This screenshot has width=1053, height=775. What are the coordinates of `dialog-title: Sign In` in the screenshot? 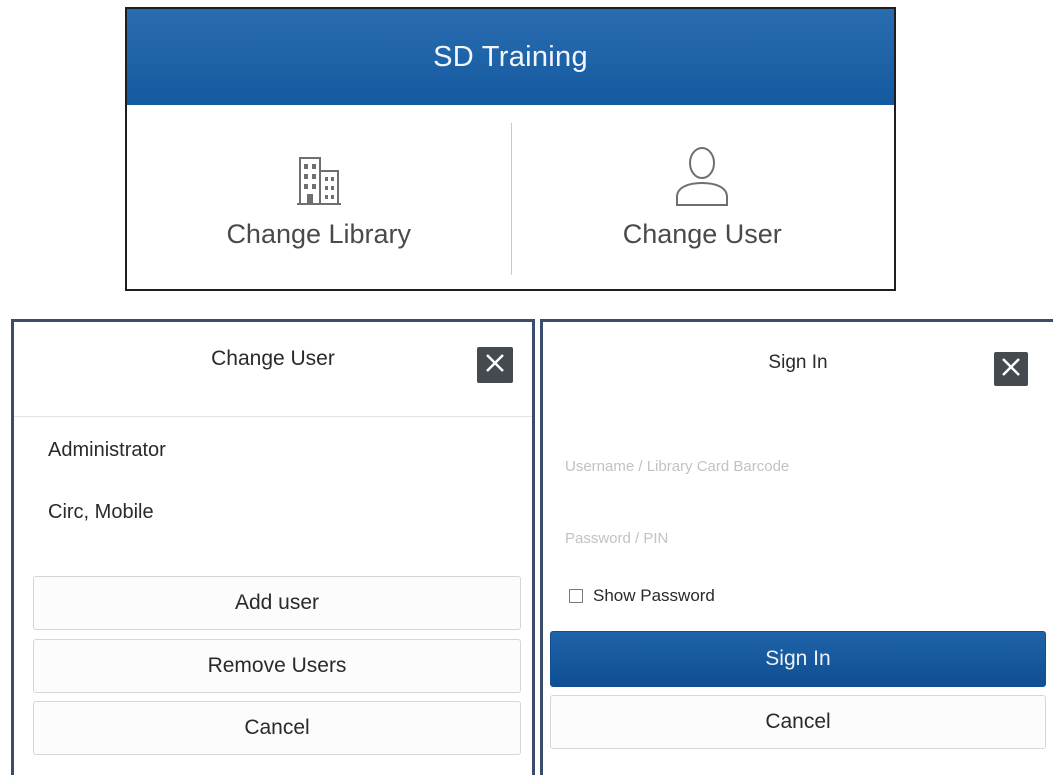 It's located at (798, 362).